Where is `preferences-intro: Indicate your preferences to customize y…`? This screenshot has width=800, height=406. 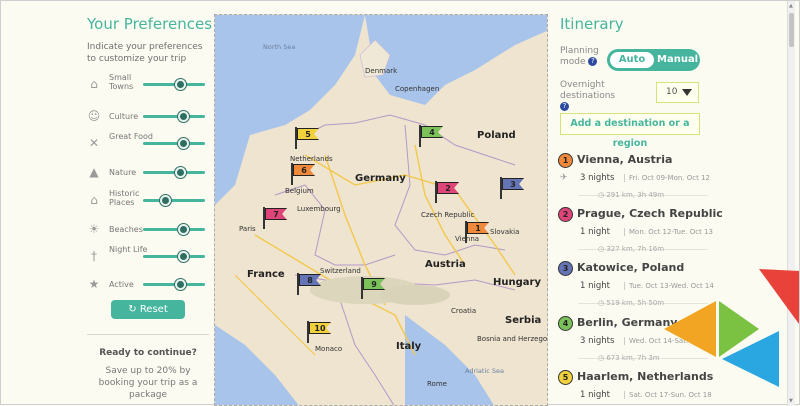
preferences-intro: Indicate your preferences to customize y… is located at coordinates (145, 53).